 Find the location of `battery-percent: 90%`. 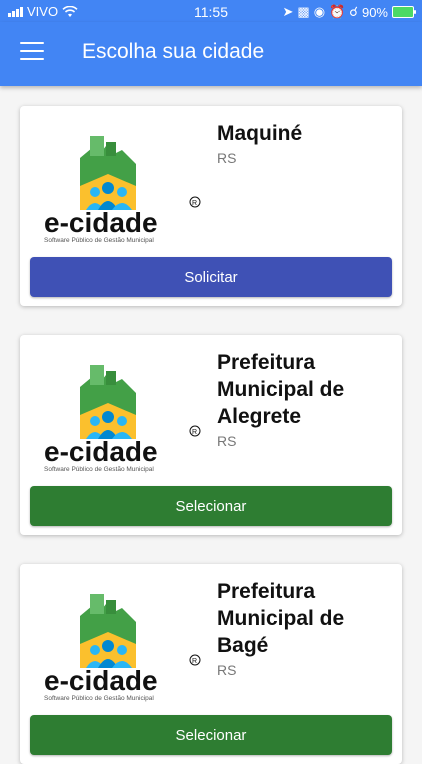

battery-percent: 90% is located at coordinates (374, 12).